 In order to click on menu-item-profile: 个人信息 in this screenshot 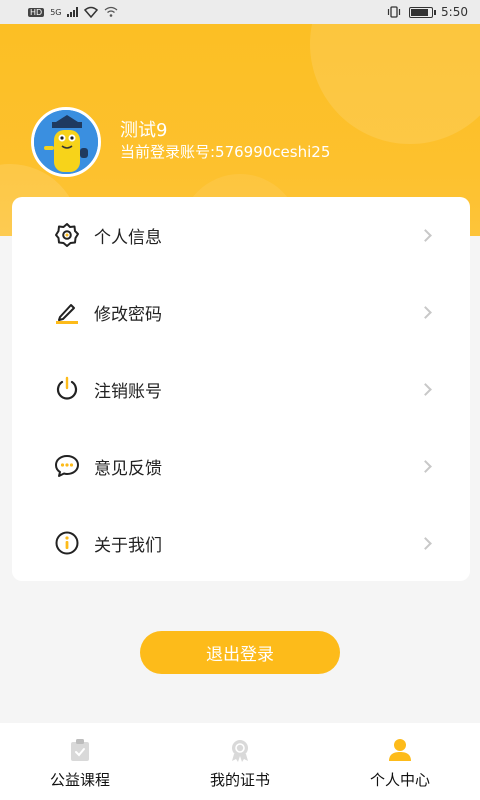, I will do `click(241, 235)`.